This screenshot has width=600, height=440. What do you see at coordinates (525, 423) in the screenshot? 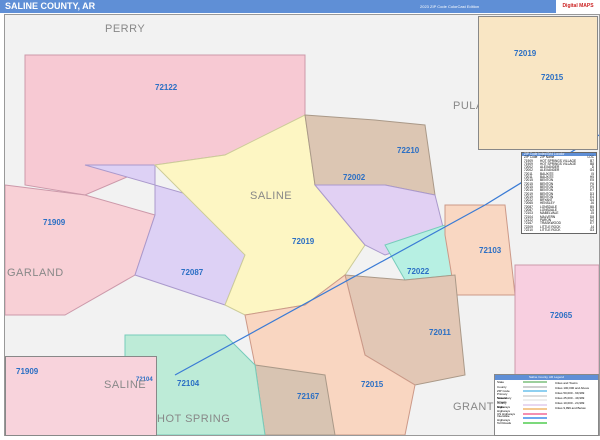
I see `legend-item: Toll Roads` at bounding box center [525, 423].